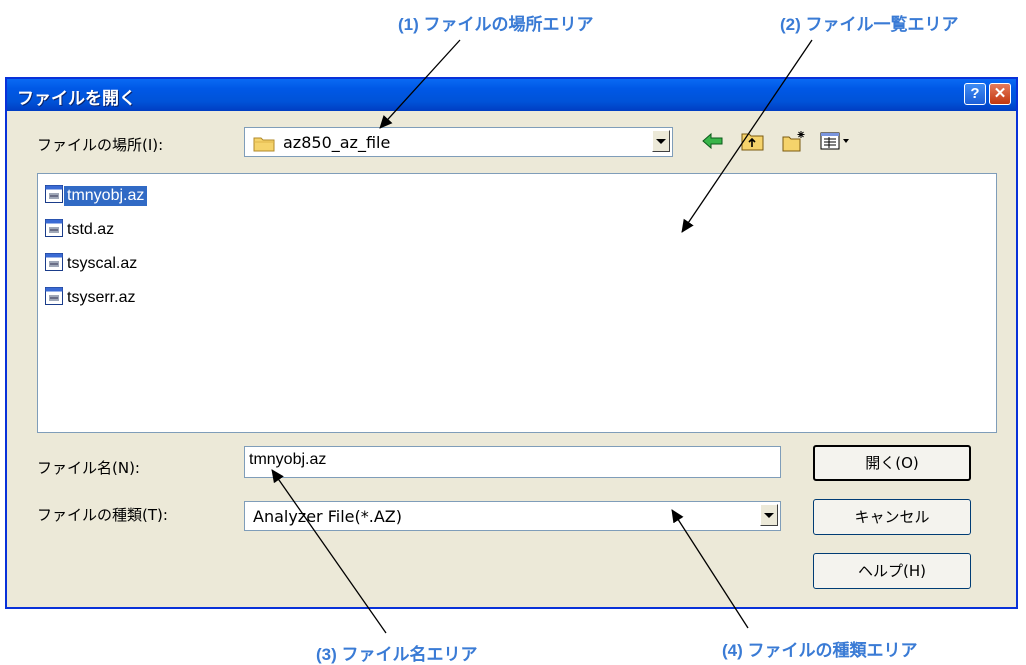  What do you see at coordinates (710, 569) in the screenshot?
I see `arrow-filetype` at bounding box center [710, 569].